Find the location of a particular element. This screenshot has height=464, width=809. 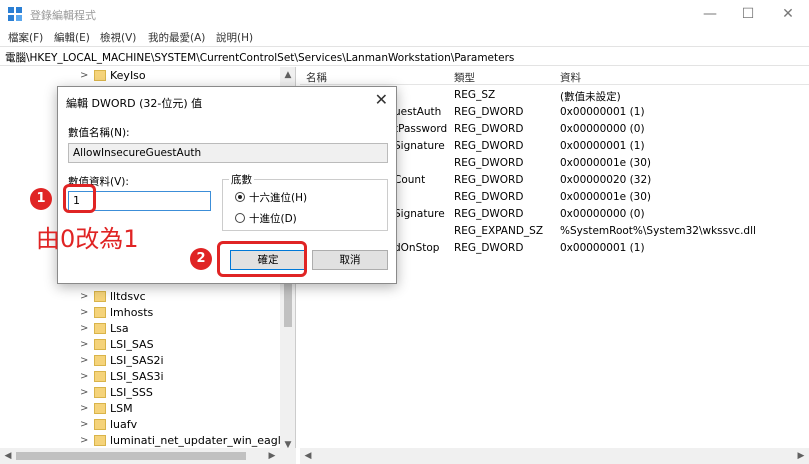

menu-edit: 編輯(E) is located at coordinates (72, 37).